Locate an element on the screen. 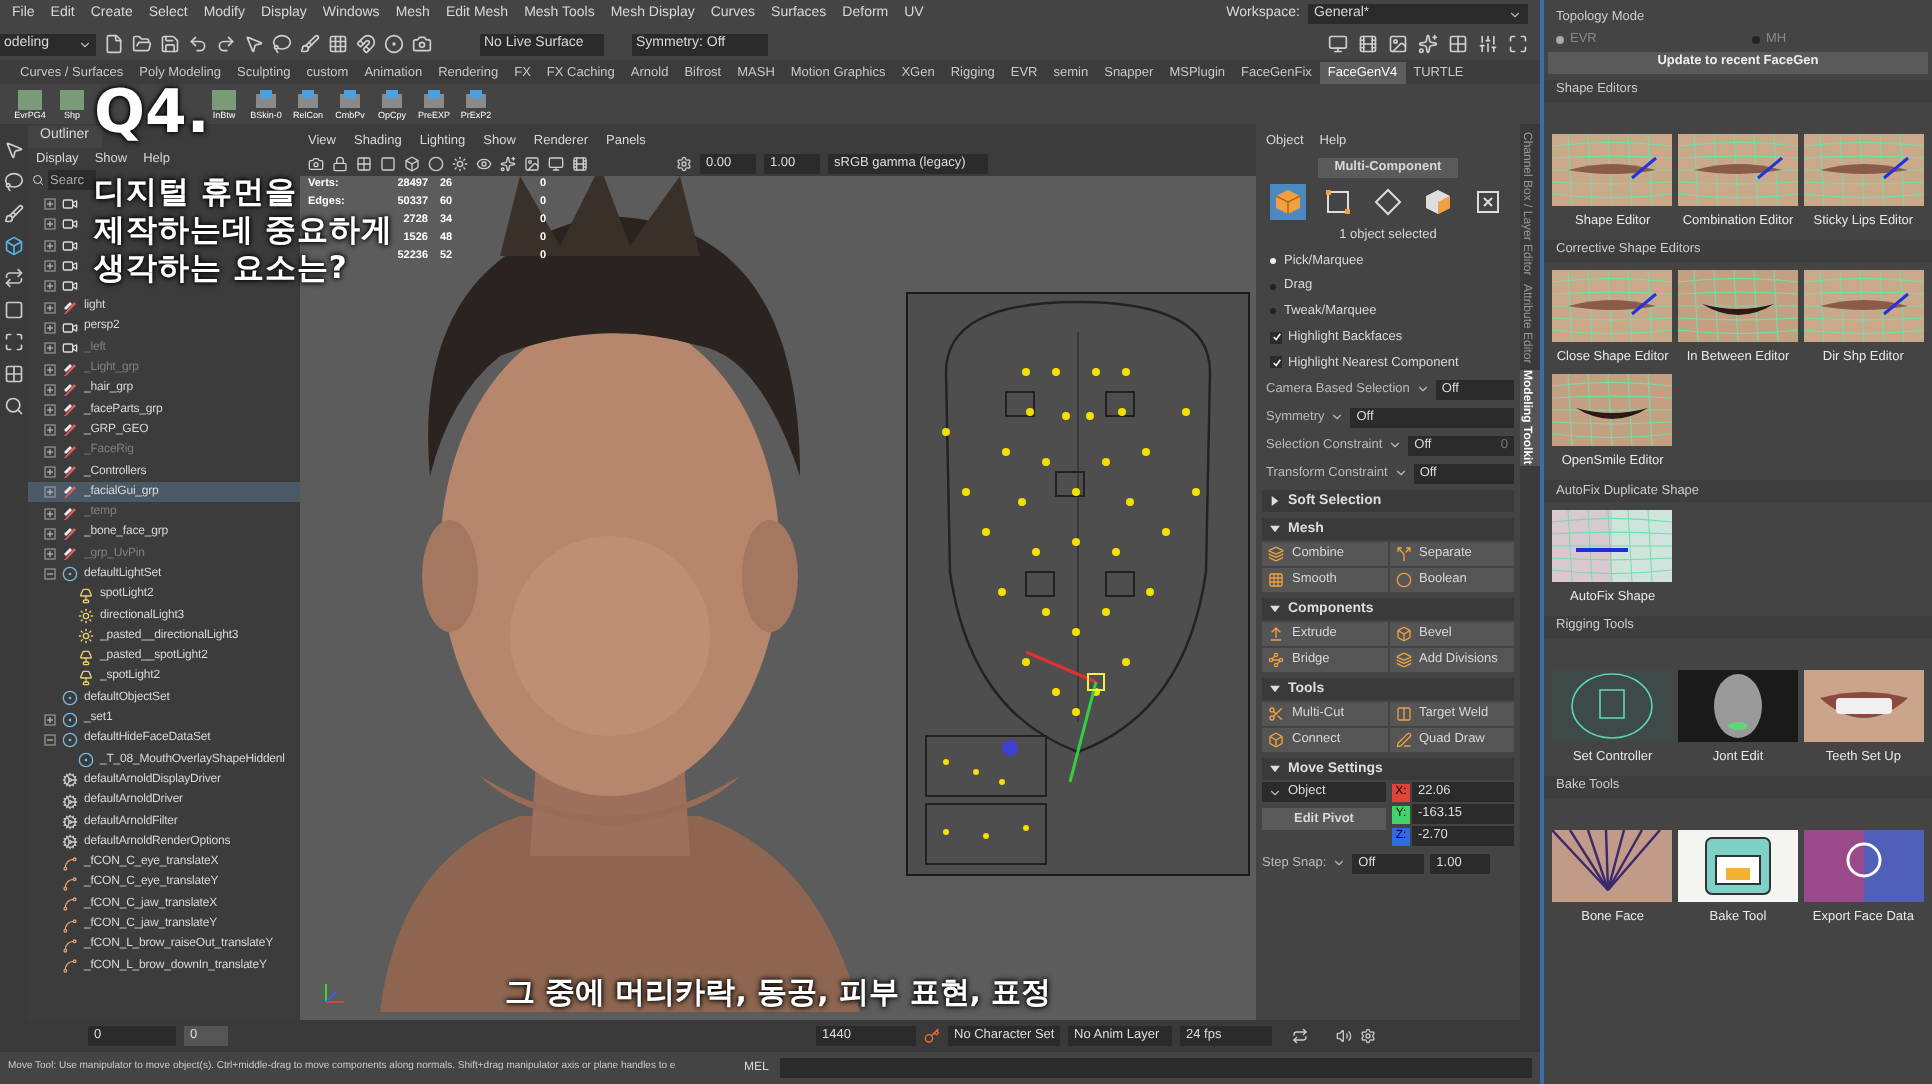 This screenshot has height=1084, width=1932. loop-icon is located at coordinates (1300, 1036).